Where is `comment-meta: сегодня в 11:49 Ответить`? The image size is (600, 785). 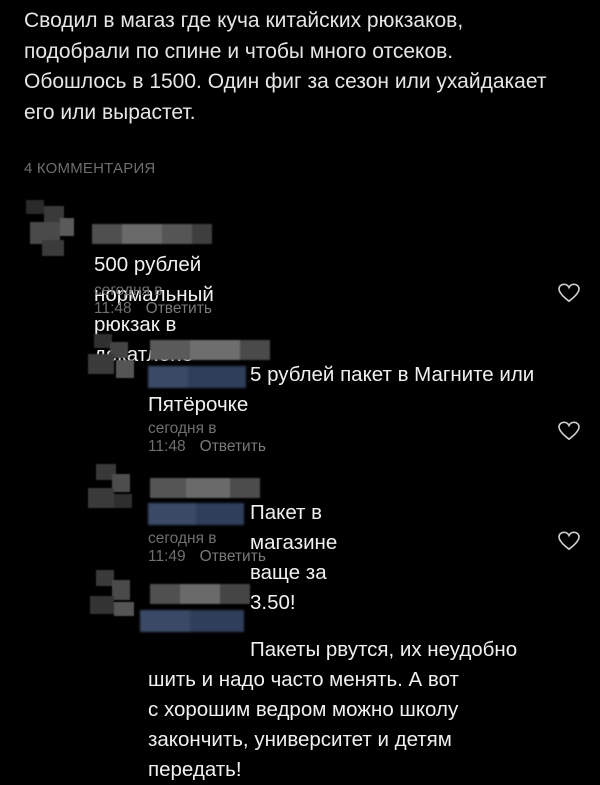 comment-meta: сегодня в 11:49 Ответить is located at coordinates (207, 548).